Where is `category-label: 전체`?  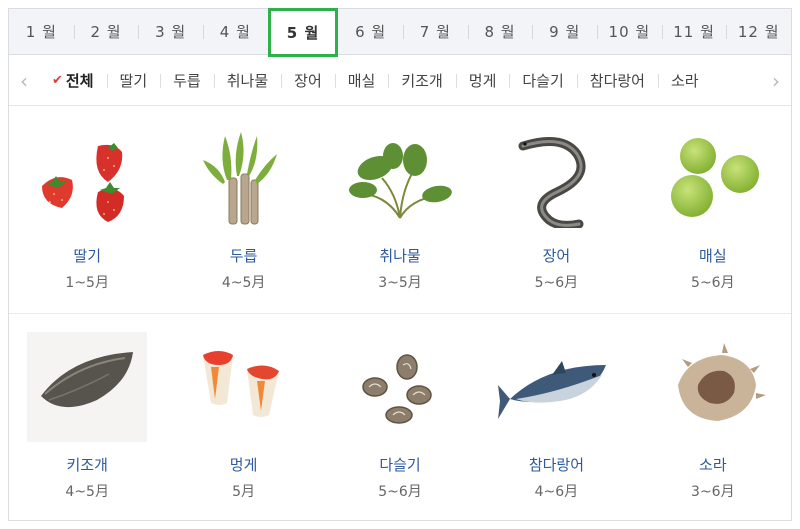
category-label: 전체 is located at coordinates (79, 81).